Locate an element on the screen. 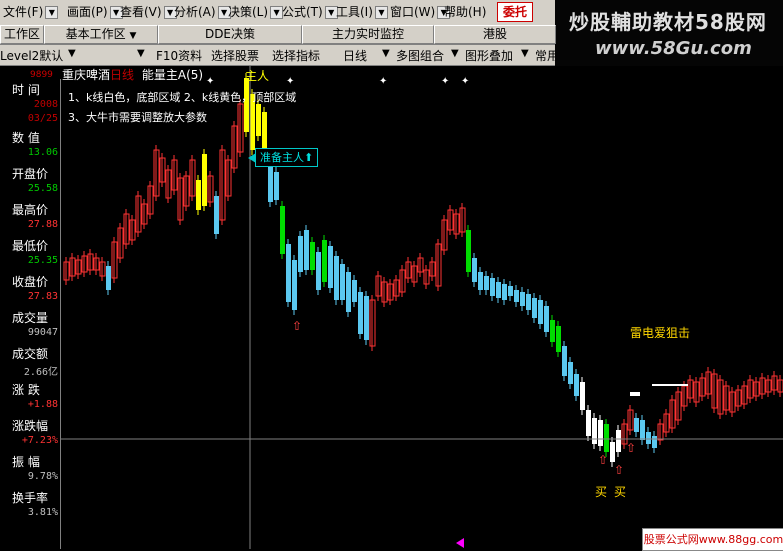 This screenshot has width=783, height=551. info-value: 2.66亿 is located at coordinates (40, 372).